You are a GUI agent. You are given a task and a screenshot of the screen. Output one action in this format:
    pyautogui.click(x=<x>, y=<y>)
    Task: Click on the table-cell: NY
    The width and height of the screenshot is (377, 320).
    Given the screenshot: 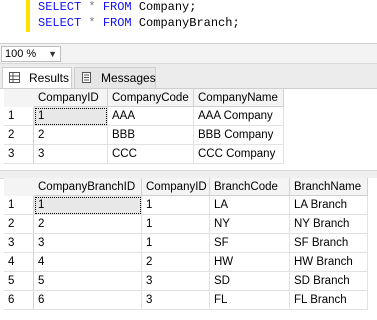 What is the action you would take?
    pyautogui.click(x=250, y=224)
    